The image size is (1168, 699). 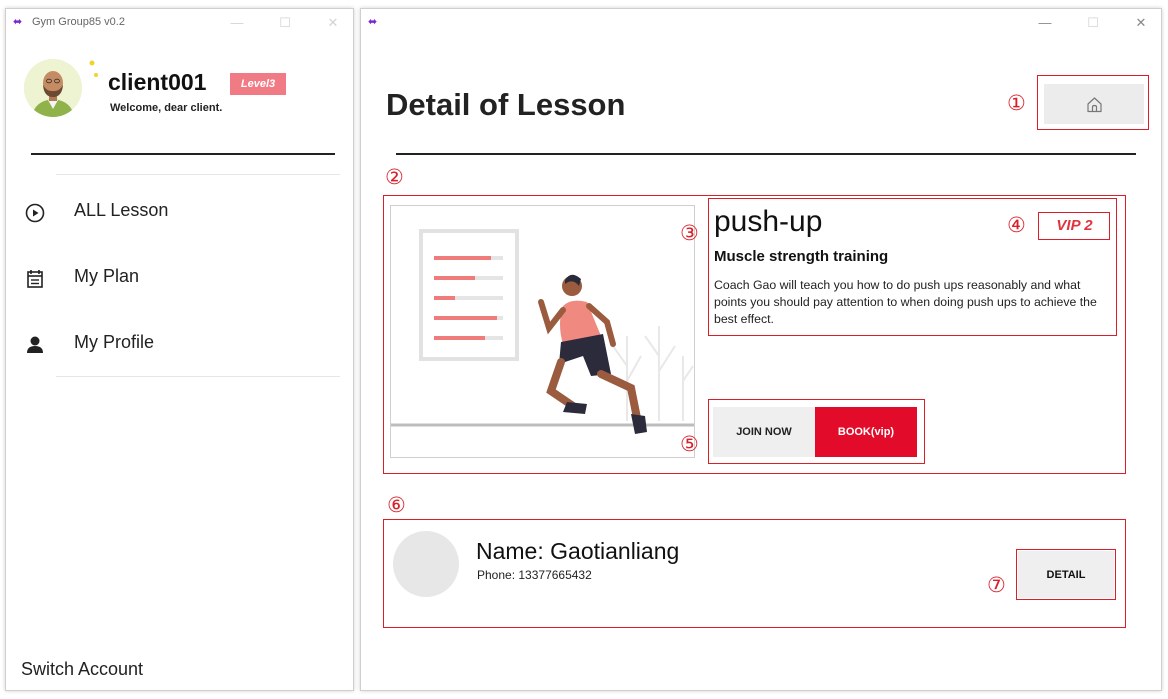 I want to click on home-icon, so click(x=1094, y=105).